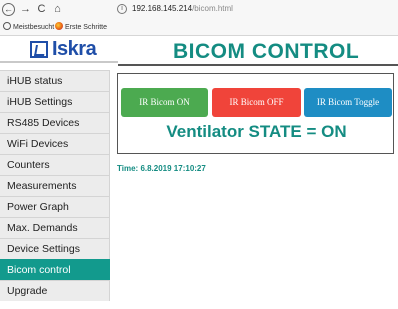 The image size is (398, 309). Describe the element at coordinates (59, 26) in the screenshot. I see `firefox-icon` at that location.